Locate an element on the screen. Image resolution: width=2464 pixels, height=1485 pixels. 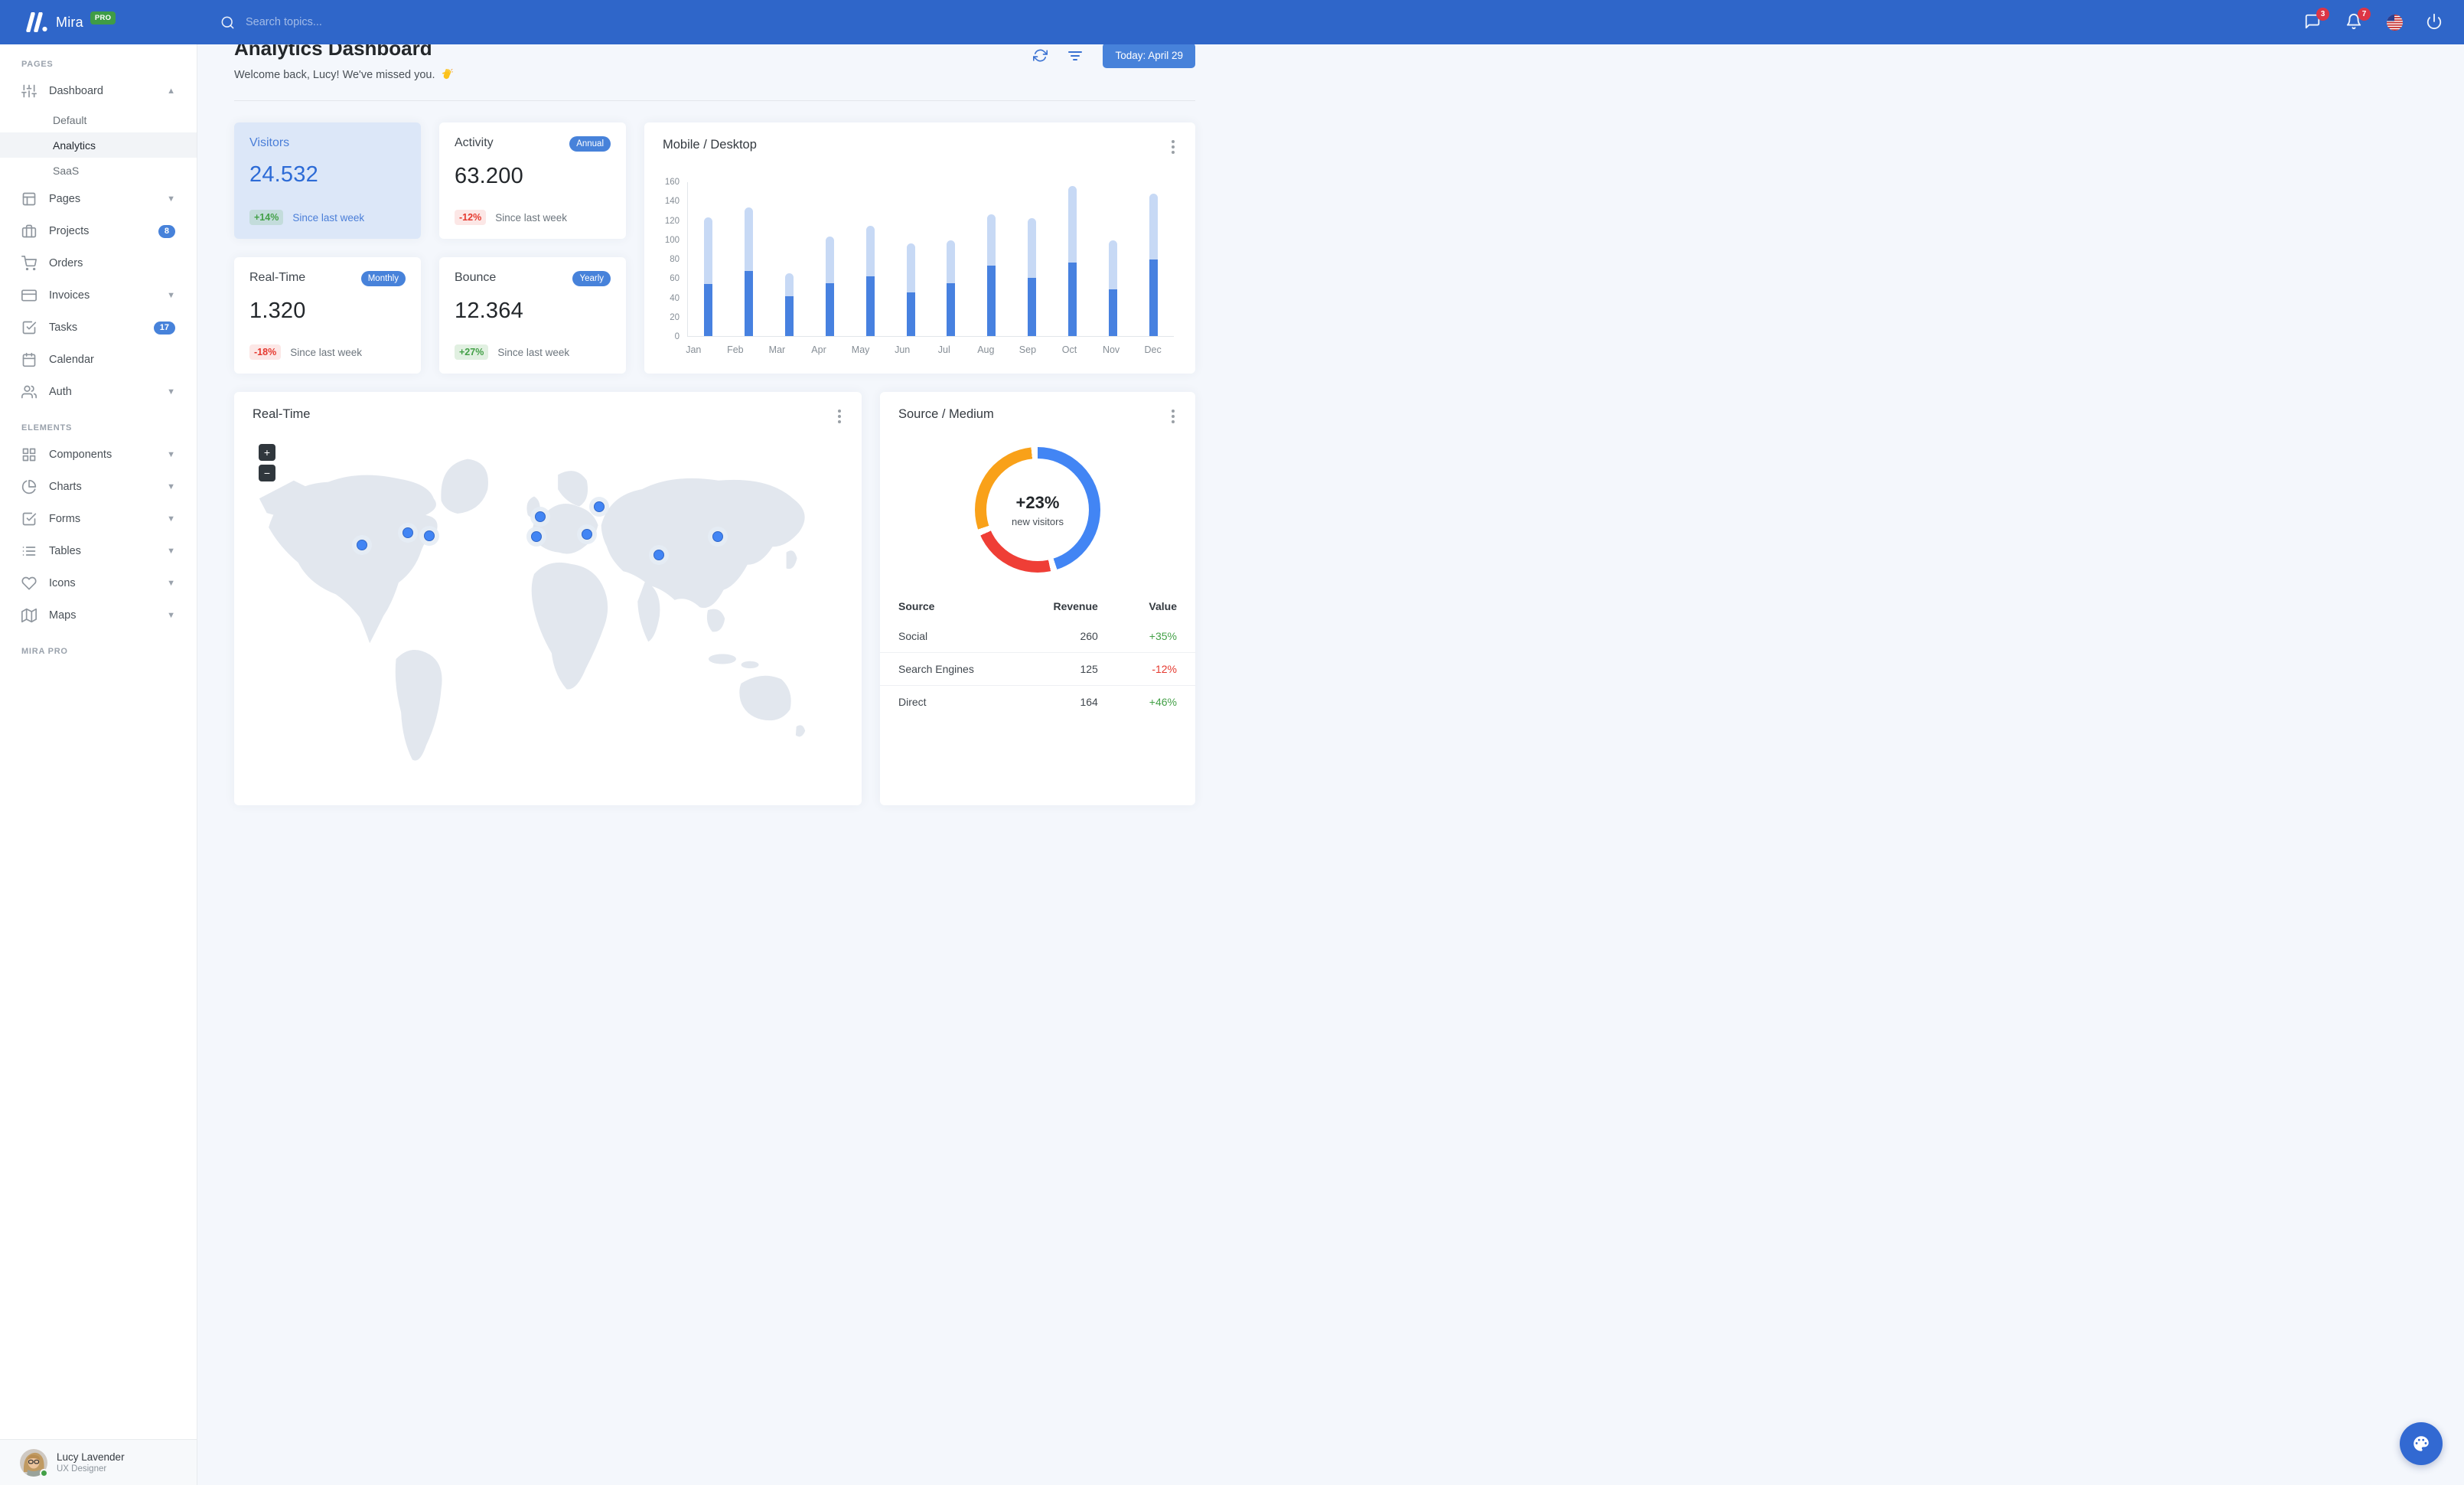
theme-settings-fab is located at coordinates (2422, 1443).